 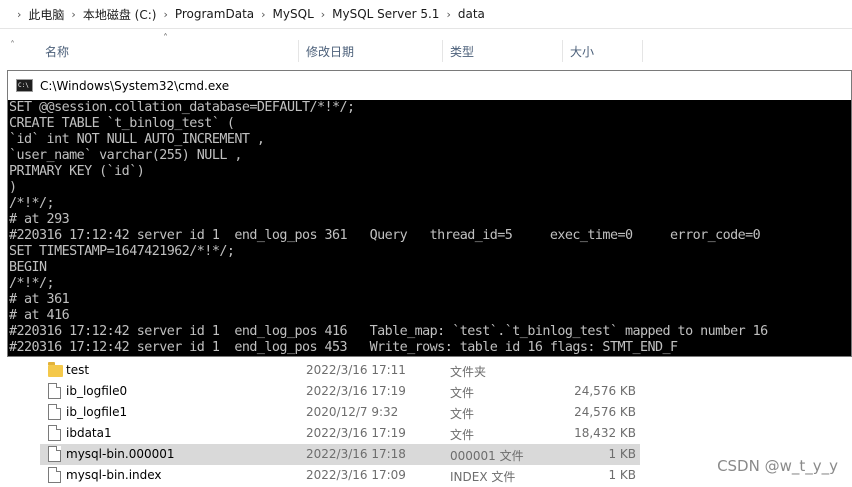 I want to click on file-type: 文件夹, so click(x=468, y=372).